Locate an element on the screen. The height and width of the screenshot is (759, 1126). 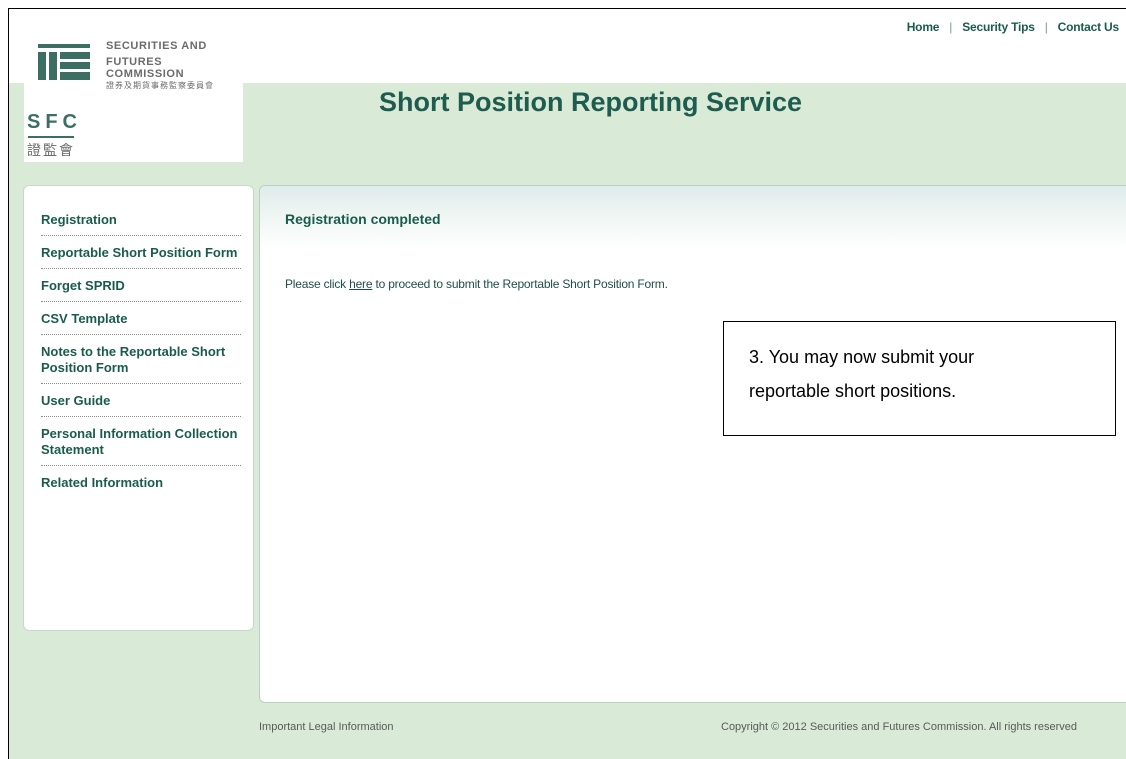
sidebar-item-related-information: Related Information is located at coordinates (141, 482).